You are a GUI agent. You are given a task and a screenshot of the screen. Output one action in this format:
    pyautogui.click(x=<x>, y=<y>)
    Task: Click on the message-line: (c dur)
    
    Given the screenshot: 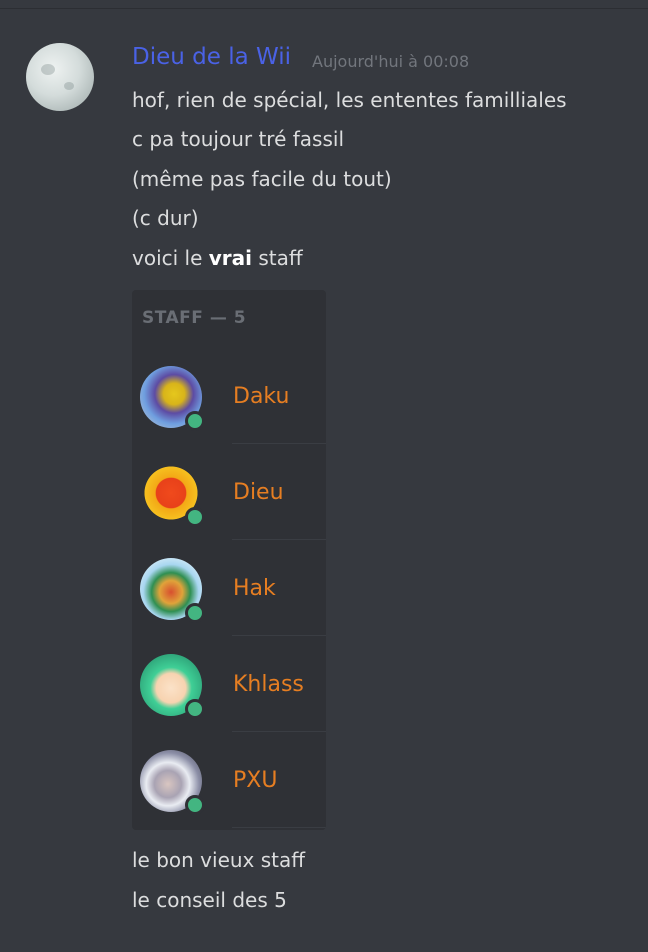 What is the action you would take?
    pyautogui.click(x=165, y=218)
    